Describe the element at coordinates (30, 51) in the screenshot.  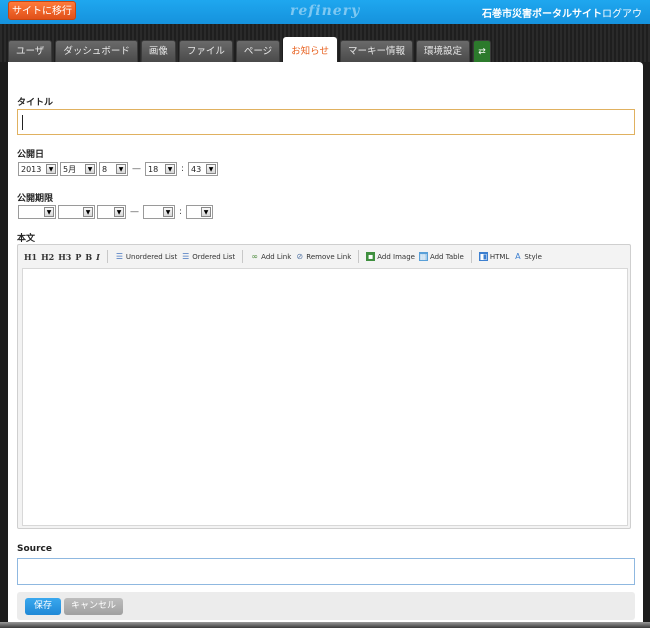
I see `tab-users: ユーザ` at that location.